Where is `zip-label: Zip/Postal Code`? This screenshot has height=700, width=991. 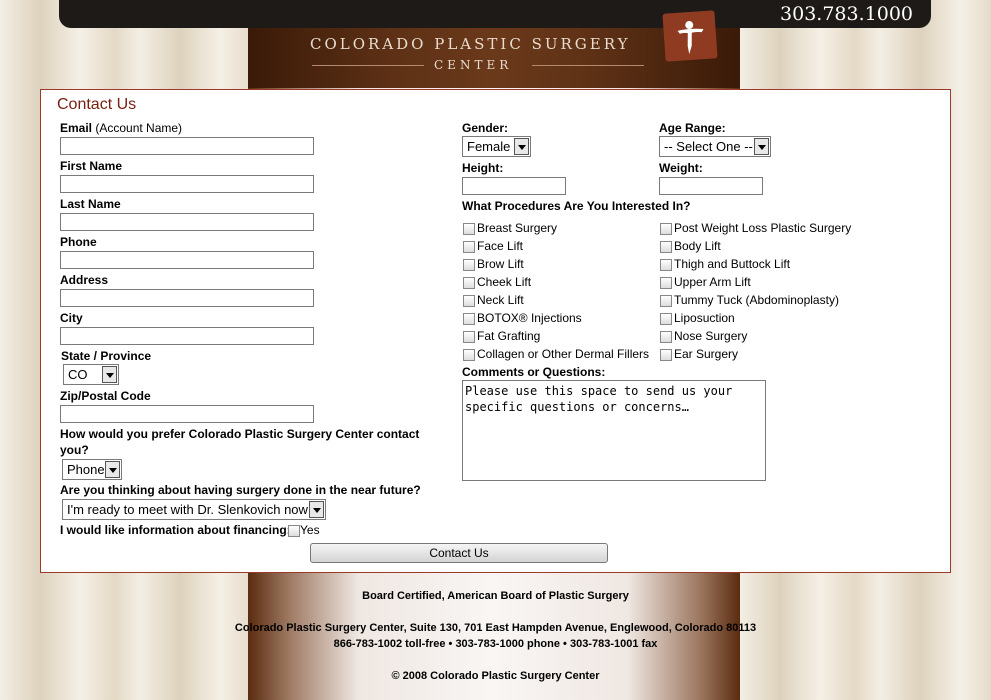 zip-label: Zip/Postal Code is located at coordinates (105, 396).